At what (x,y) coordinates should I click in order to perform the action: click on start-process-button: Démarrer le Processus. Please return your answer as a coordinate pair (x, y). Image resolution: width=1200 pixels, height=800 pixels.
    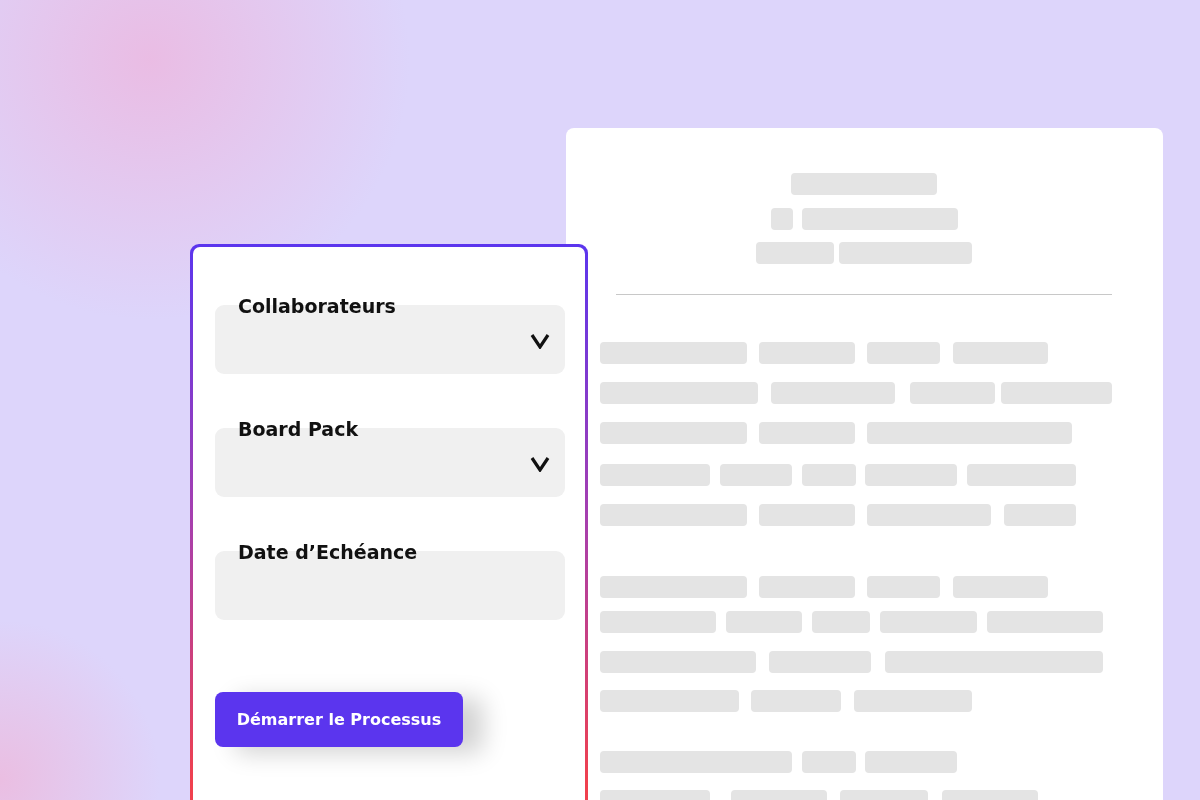
    Looking at the image, I should click on (339, 719).